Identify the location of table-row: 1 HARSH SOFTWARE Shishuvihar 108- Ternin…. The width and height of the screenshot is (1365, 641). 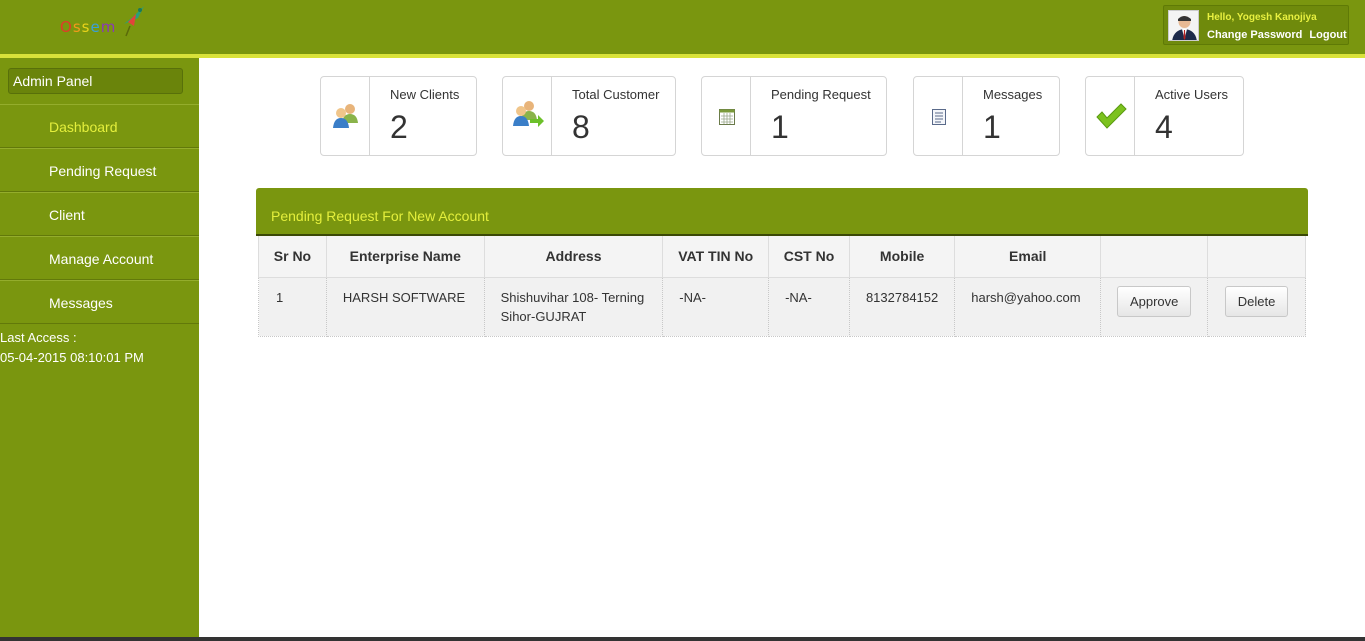
(782, 306).